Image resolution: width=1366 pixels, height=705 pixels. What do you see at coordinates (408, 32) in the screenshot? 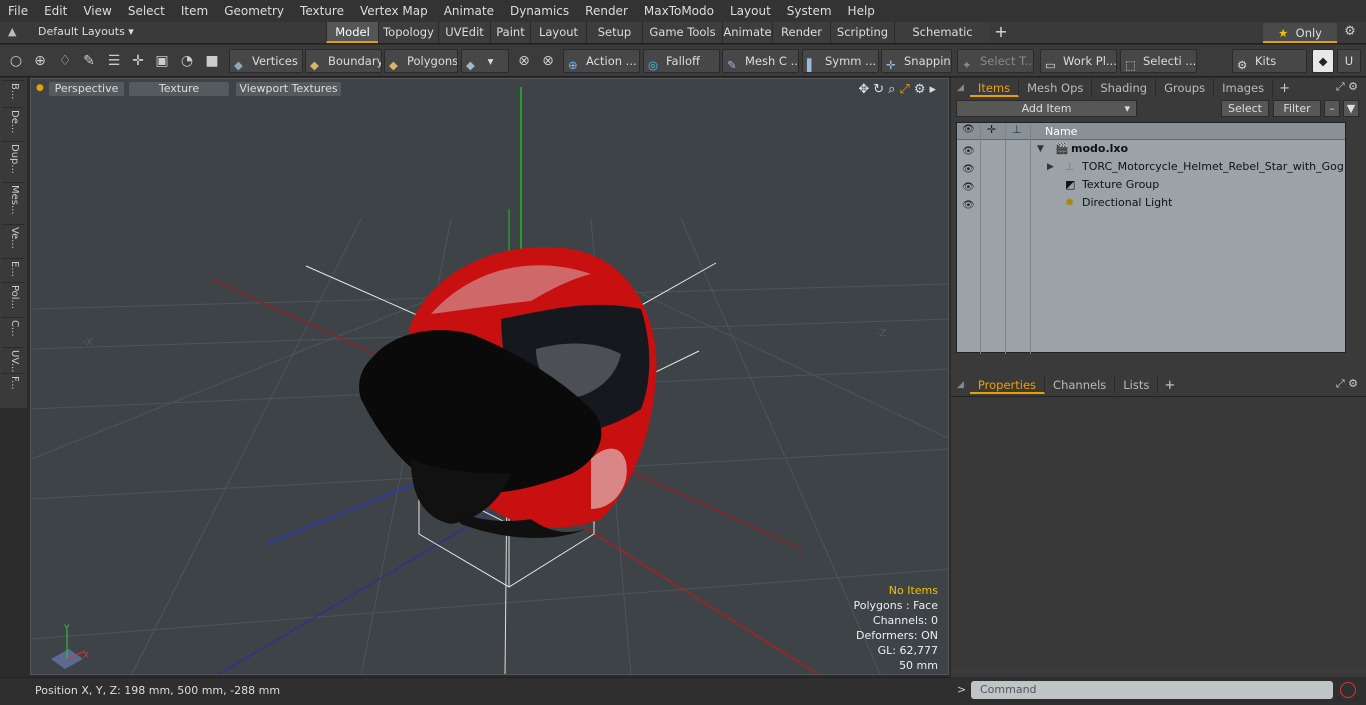
I see `tab-topology: Topology` at bounding box center [408, 32].